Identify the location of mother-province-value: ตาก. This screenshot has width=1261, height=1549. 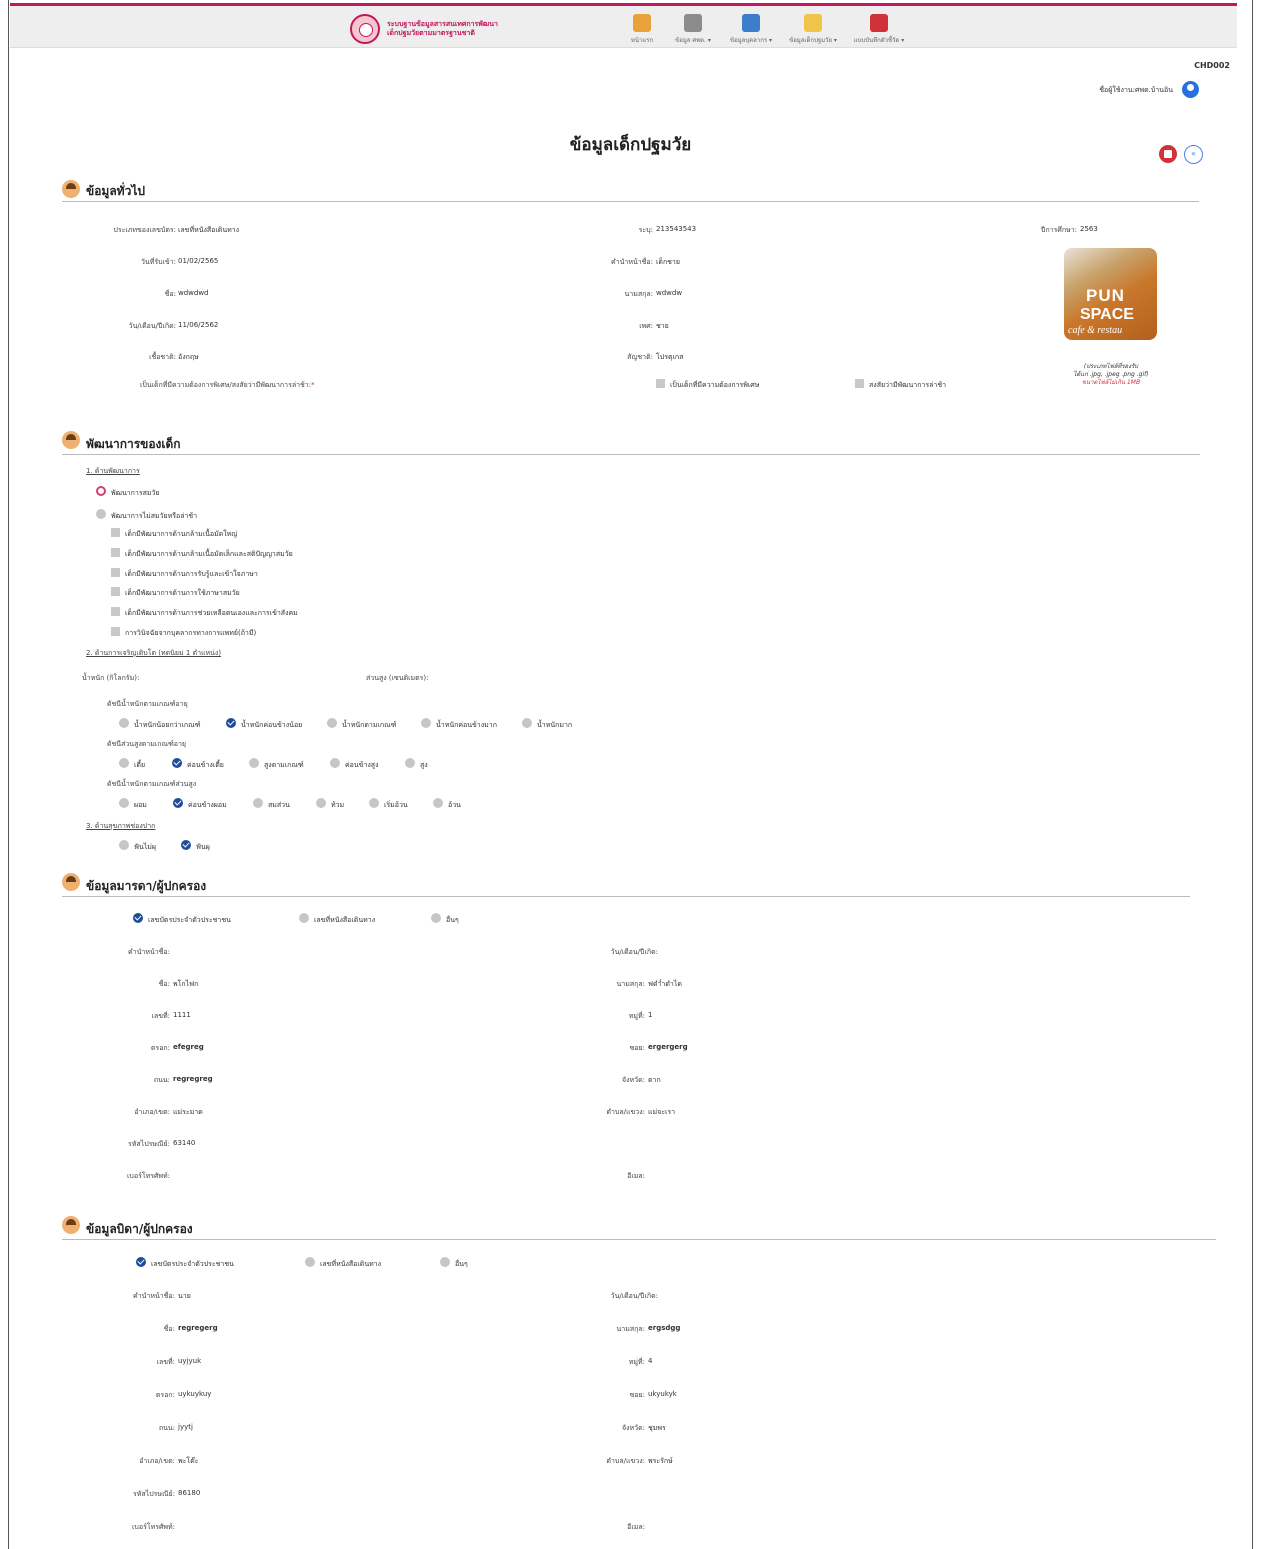
(654, 1080).